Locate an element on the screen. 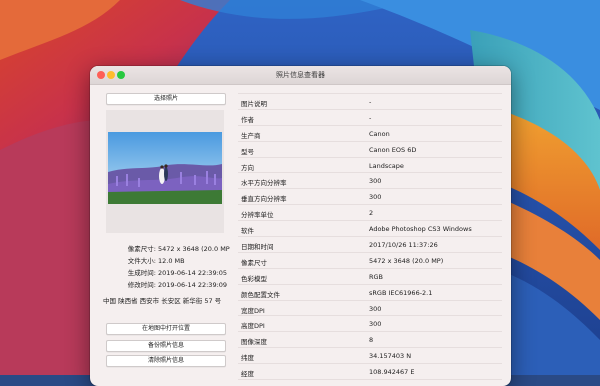  table-row: 水平方向分辨率 300 is located at coordinates (370, 181).